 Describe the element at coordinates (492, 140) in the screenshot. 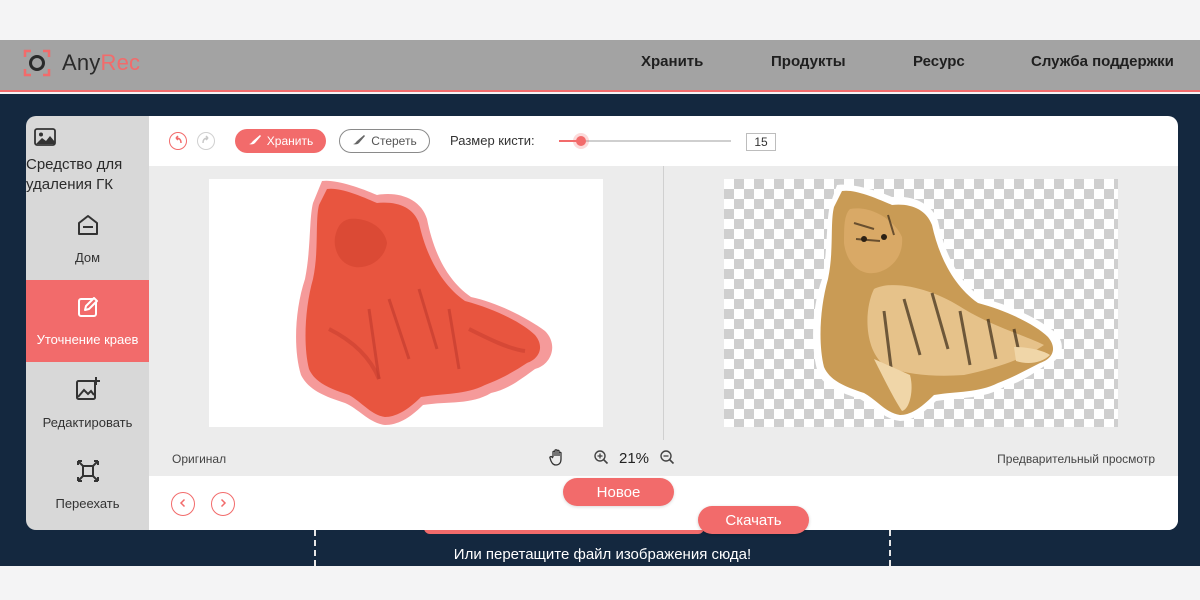

I see `brush-size-label: Размер кисти:` at that location.